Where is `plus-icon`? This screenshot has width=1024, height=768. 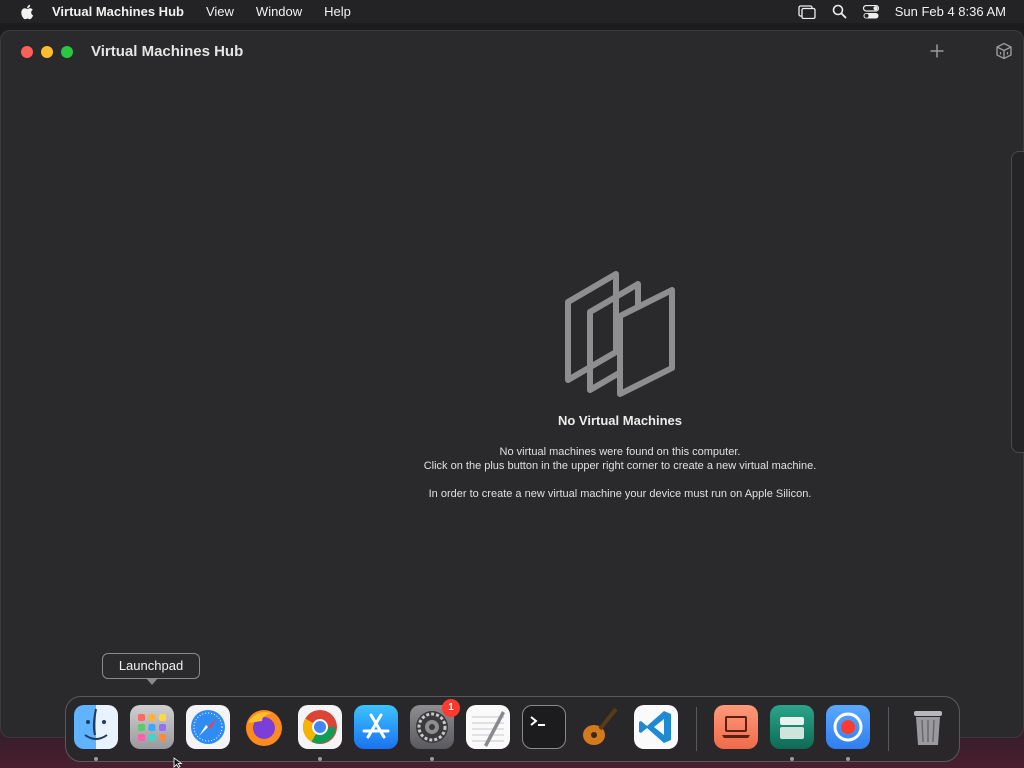 plus-icon is located at coordinates (937, 51).